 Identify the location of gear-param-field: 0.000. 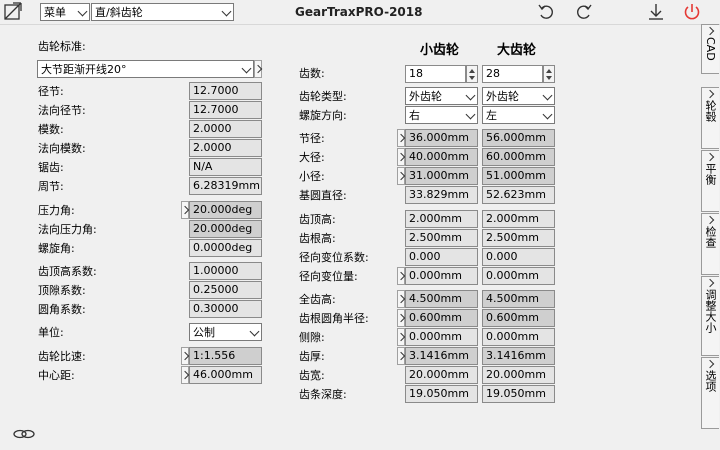
(518, 257).